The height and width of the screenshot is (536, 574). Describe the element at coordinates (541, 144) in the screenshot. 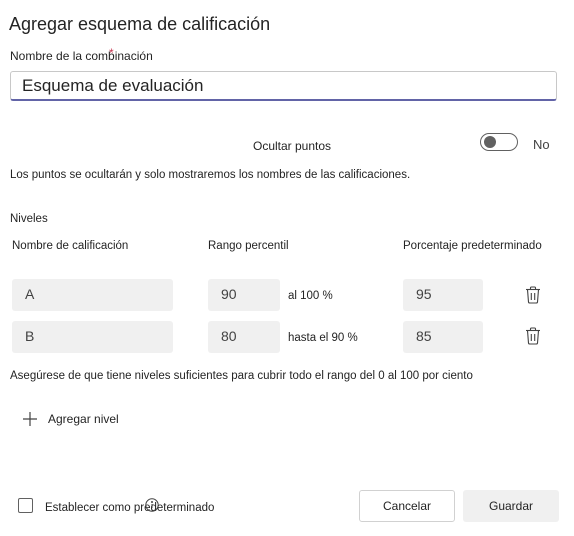

I see `hide-points-state: No` at that location.